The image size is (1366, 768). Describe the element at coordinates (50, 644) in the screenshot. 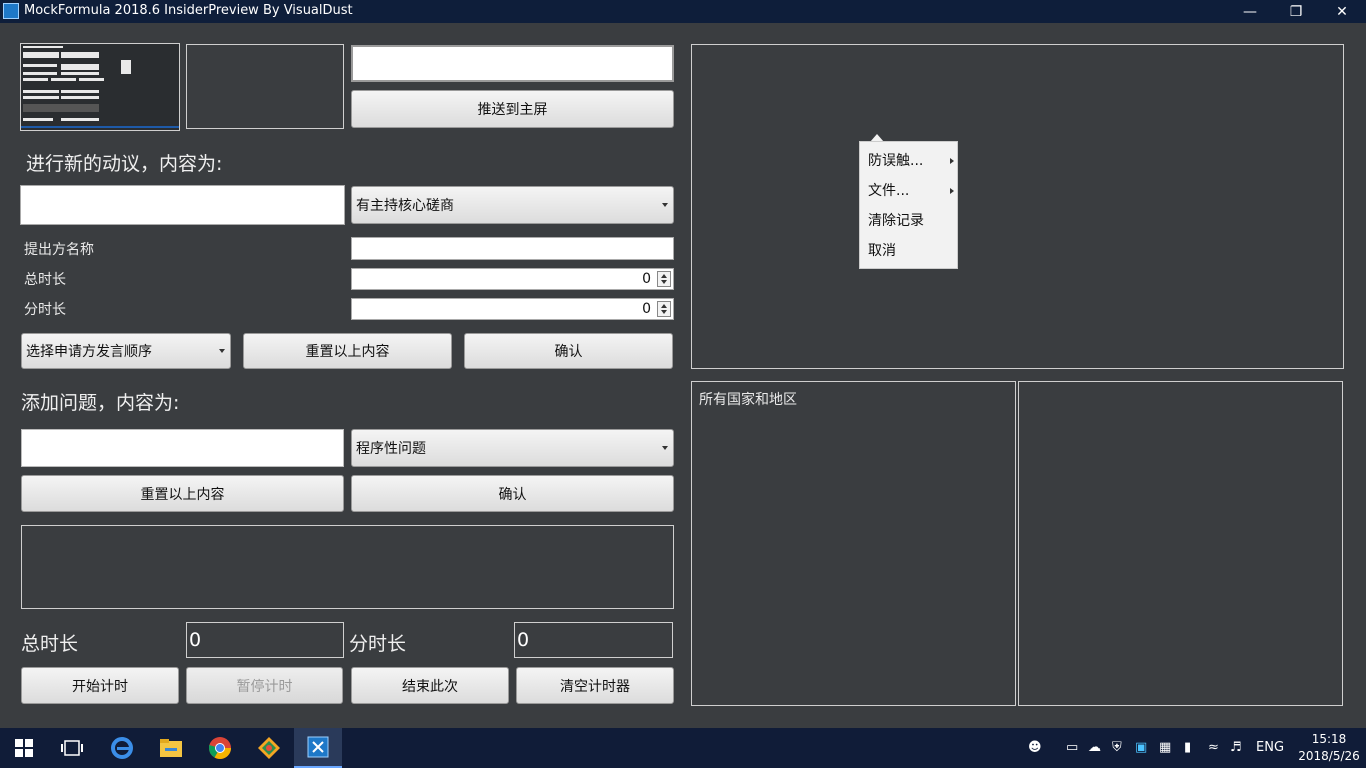

I see `timer-total-label: 总时长` at that location.